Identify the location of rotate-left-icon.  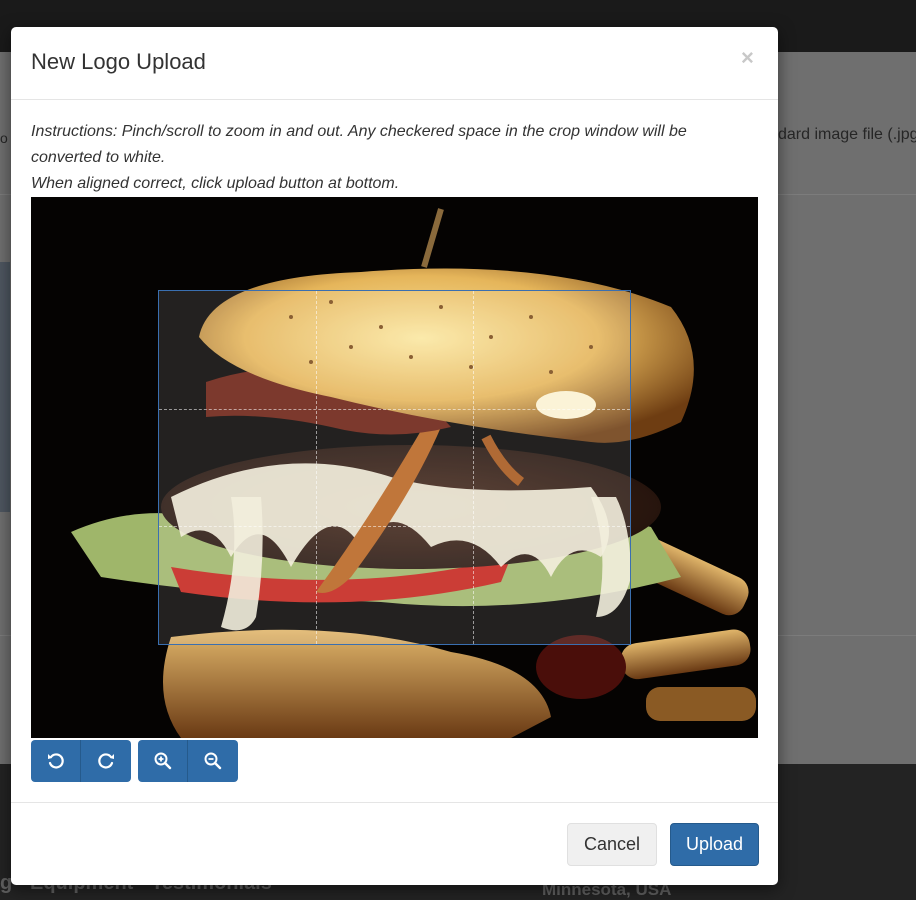
(55, 761).